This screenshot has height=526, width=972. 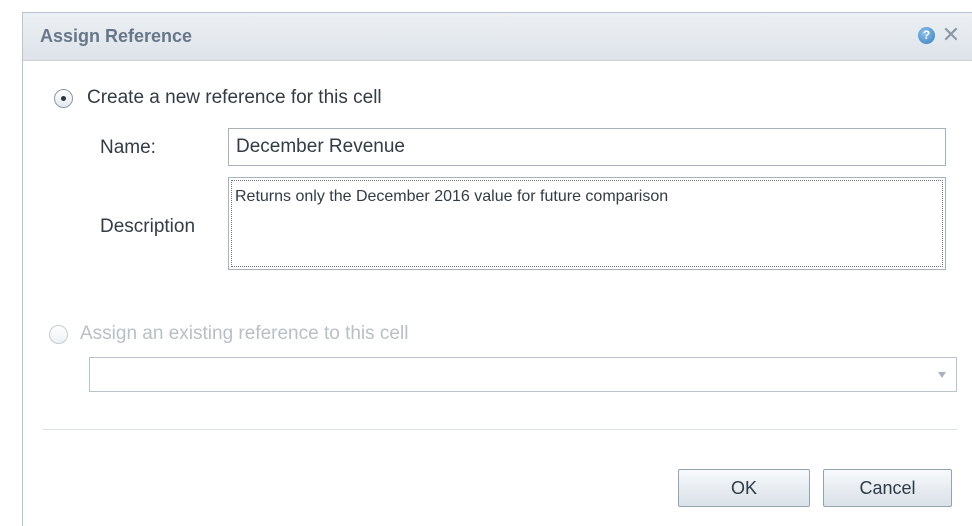 What do you see at coordinates (887, 488) in the screenshot?
I see `cancel-button: Cancel` at bounding box center [887, 488].